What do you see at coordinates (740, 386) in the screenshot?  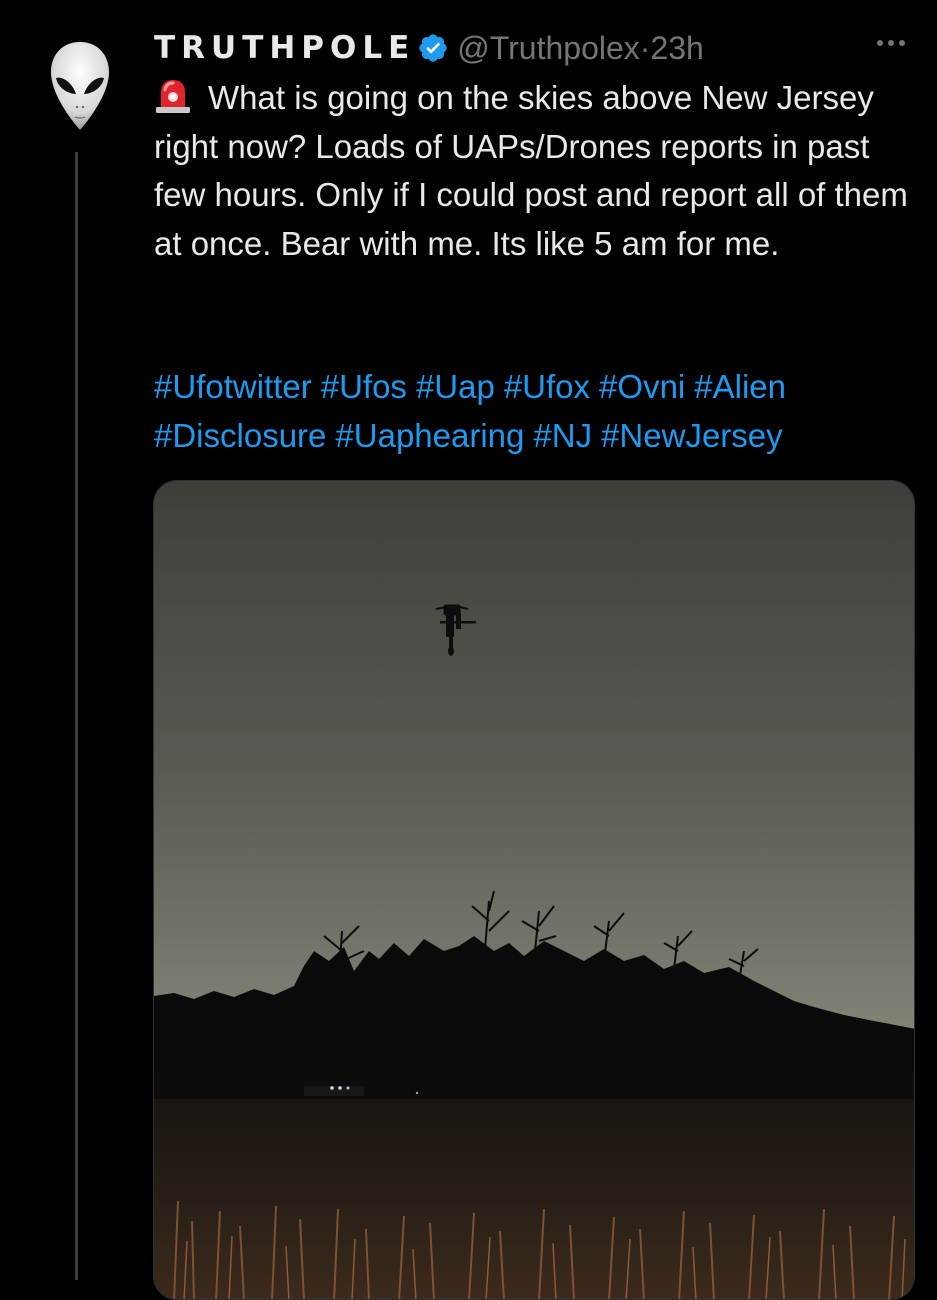 I see `hashtag-link: #Alien` at bounding box center [740, 386].